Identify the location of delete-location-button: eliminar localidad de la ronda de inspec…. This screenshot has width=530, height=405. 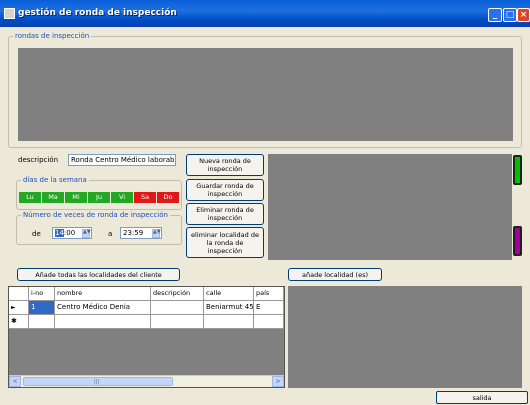
(225, 242).